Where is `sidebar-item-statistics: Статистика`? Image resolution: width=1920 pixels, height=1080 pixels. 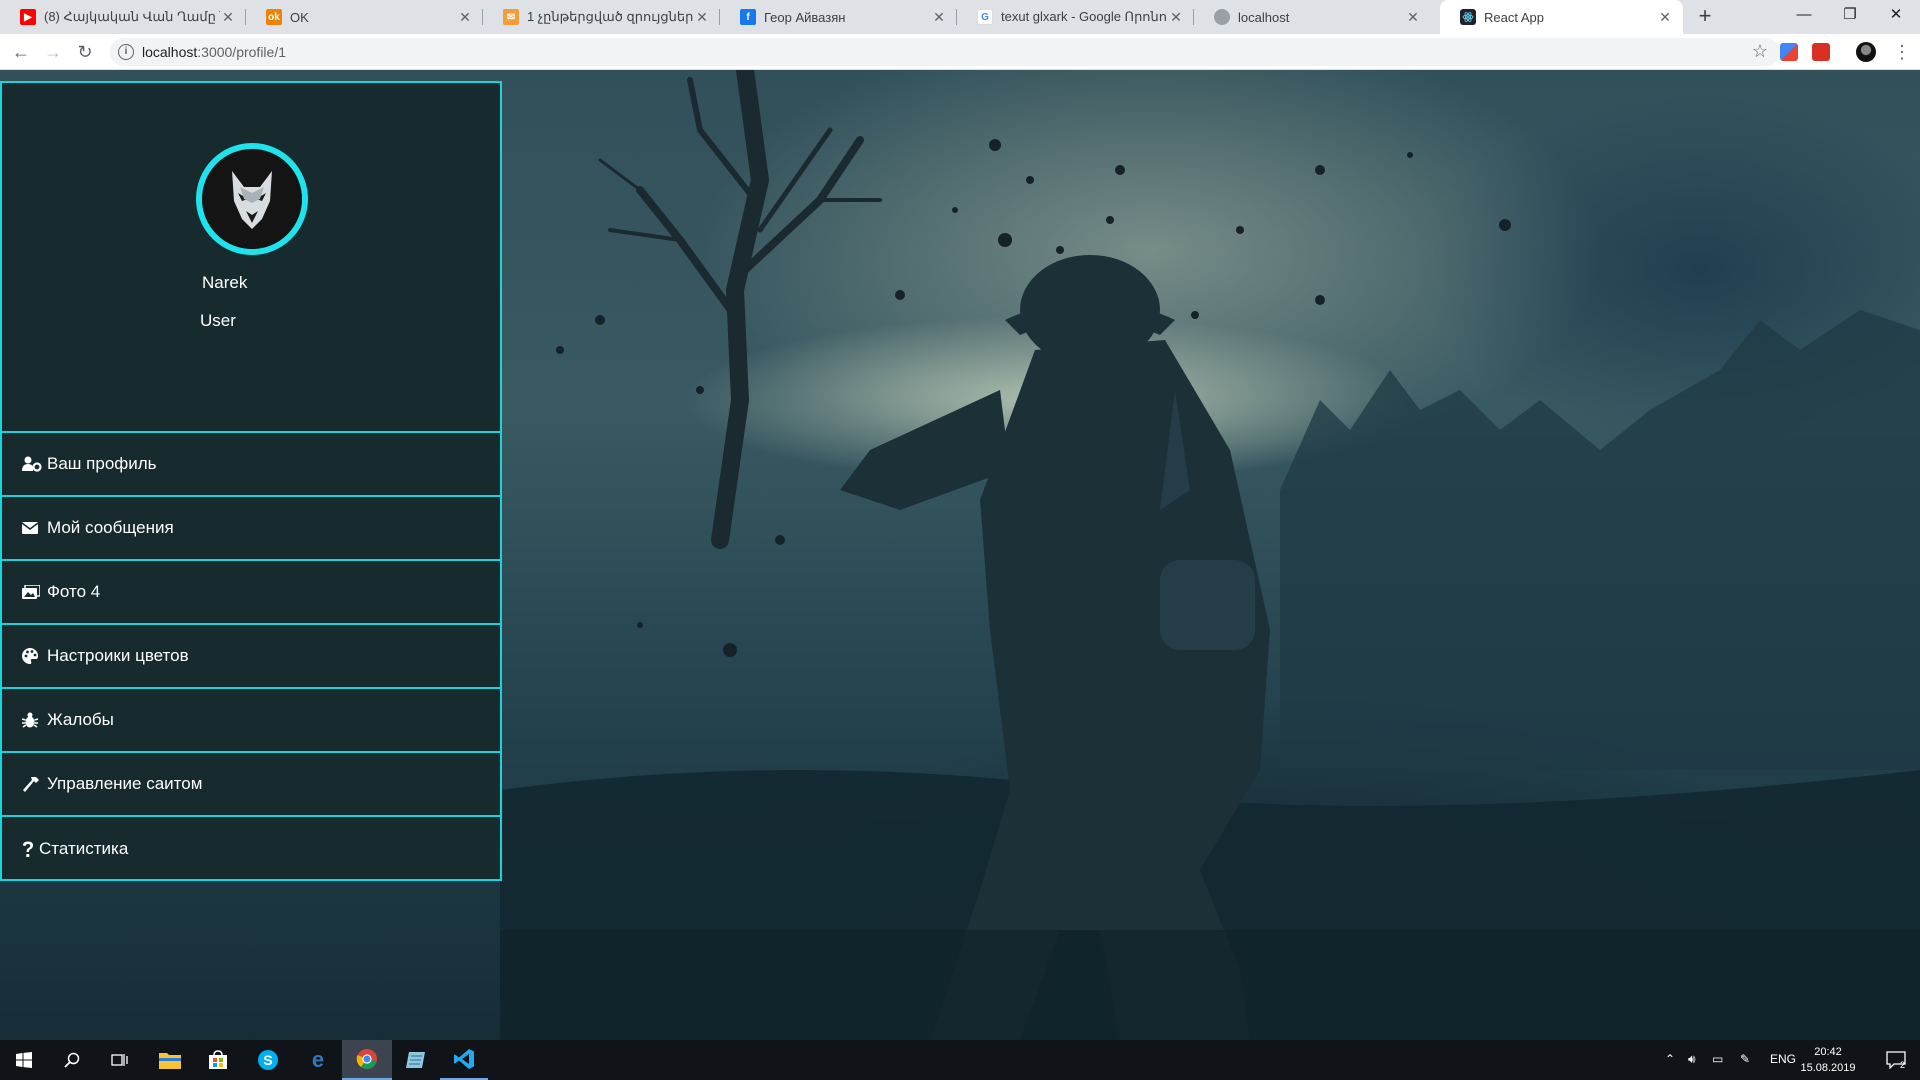 sidebar-item-statistics: Статистика is located at coordinates (251, 849).